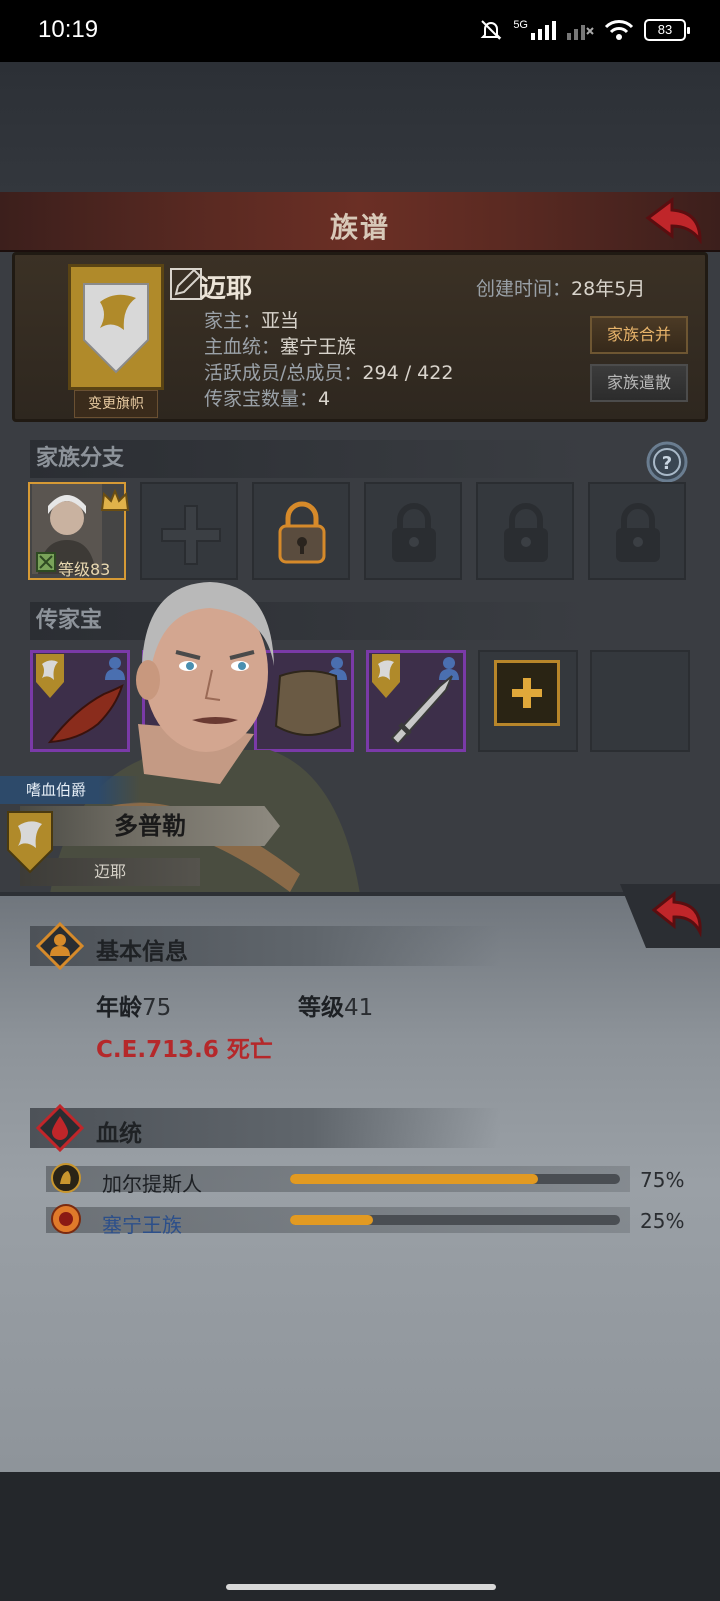 The image size is (720, 1601). What do you see at coordinates (408, 373) in the screenshot?
I see `members-value: 294 / 422` at bounding box center [408, 373].